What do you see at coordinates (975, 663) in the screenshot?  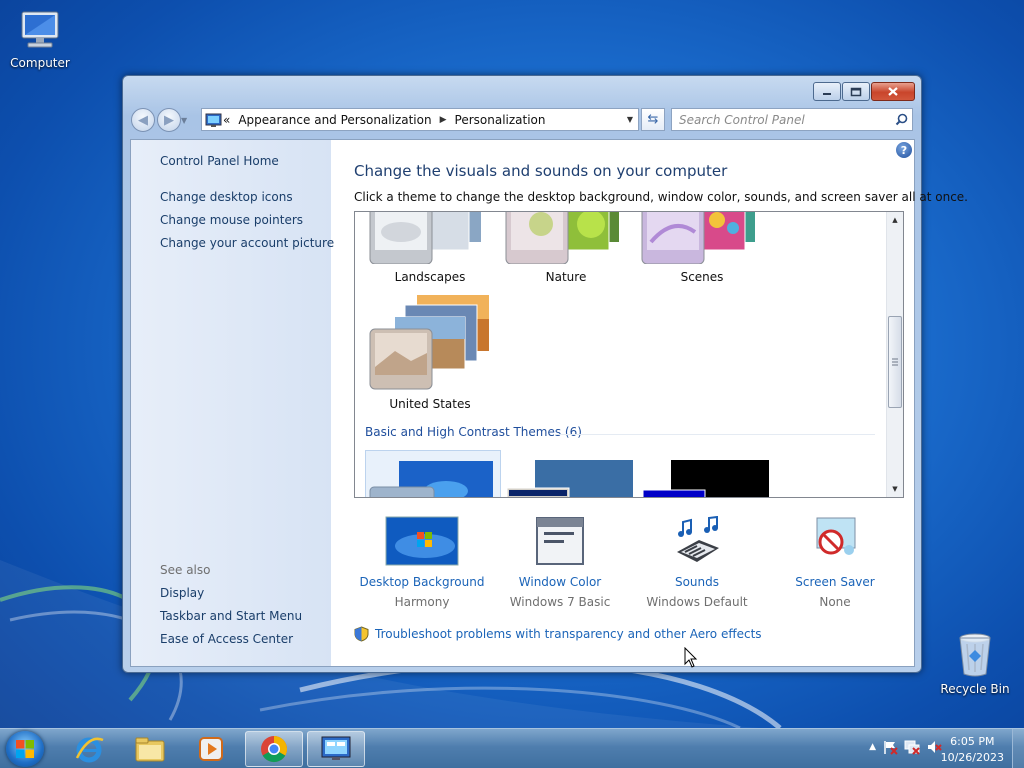 I see `desktop-icon-recycle-bin: Recycle Bin` at bounding box center [975, 663].